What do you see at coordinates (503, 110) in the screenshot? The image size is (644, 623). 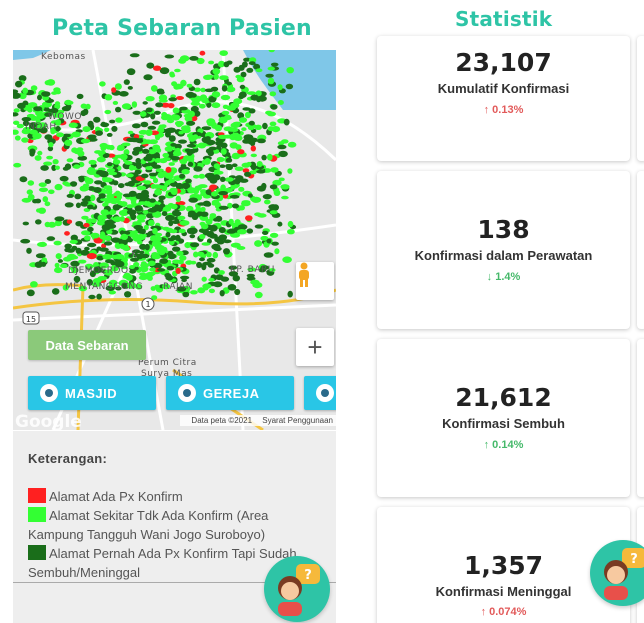 I see `stat-delta: ↑ 0.13%` at bounding box center [503, 110].